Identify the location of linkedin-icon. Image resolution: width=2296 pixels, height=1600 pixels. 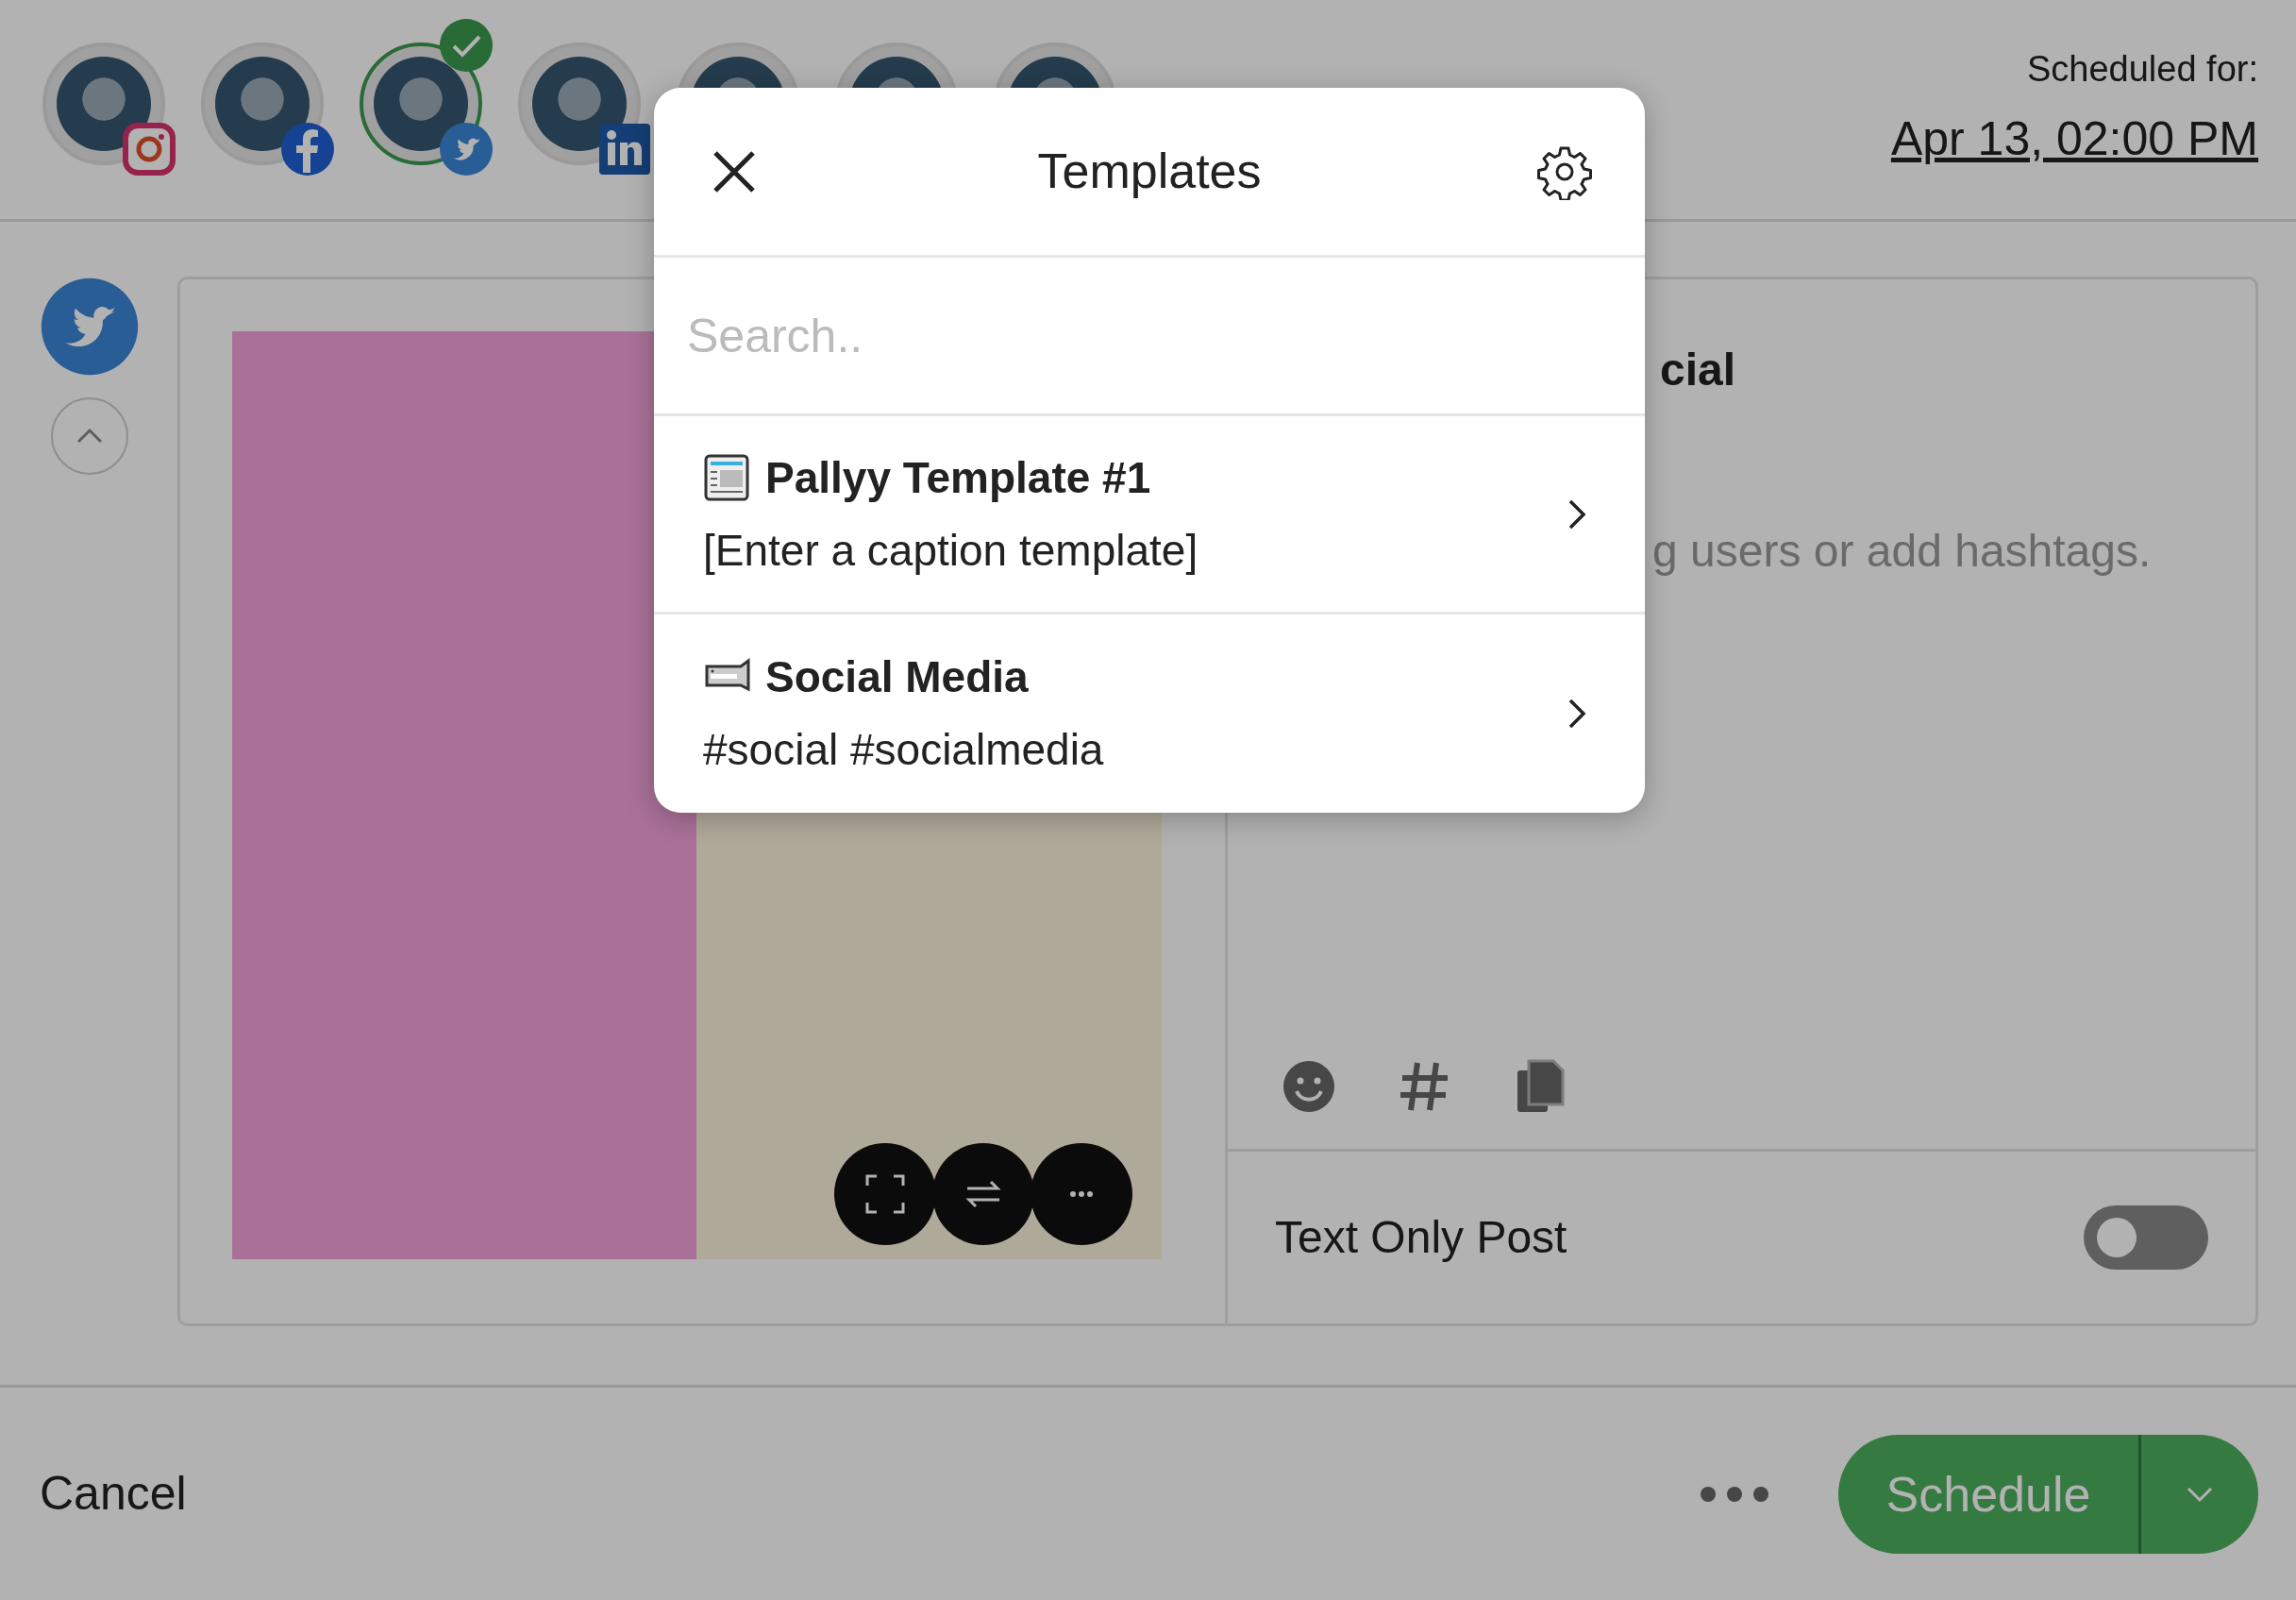
(624, 149).